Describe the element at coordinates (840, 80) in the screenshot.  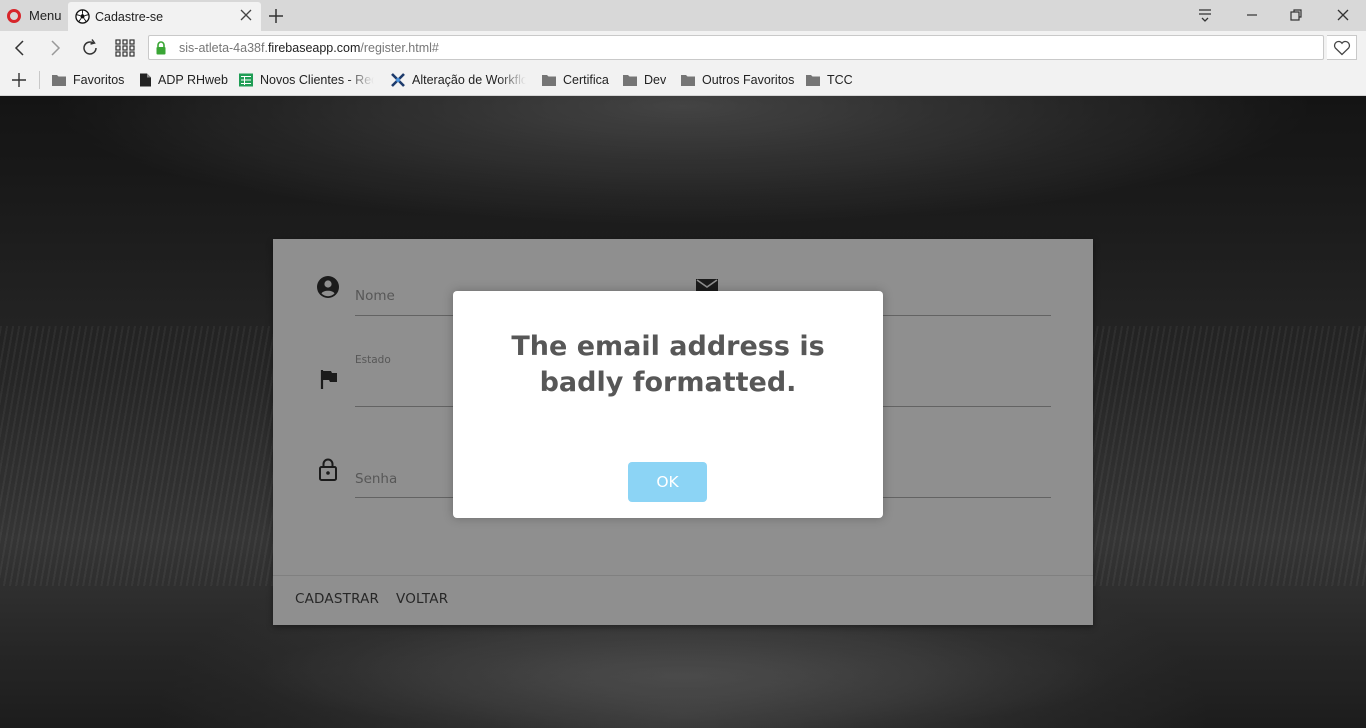
I see `bookmark-label: TCC` at that location.